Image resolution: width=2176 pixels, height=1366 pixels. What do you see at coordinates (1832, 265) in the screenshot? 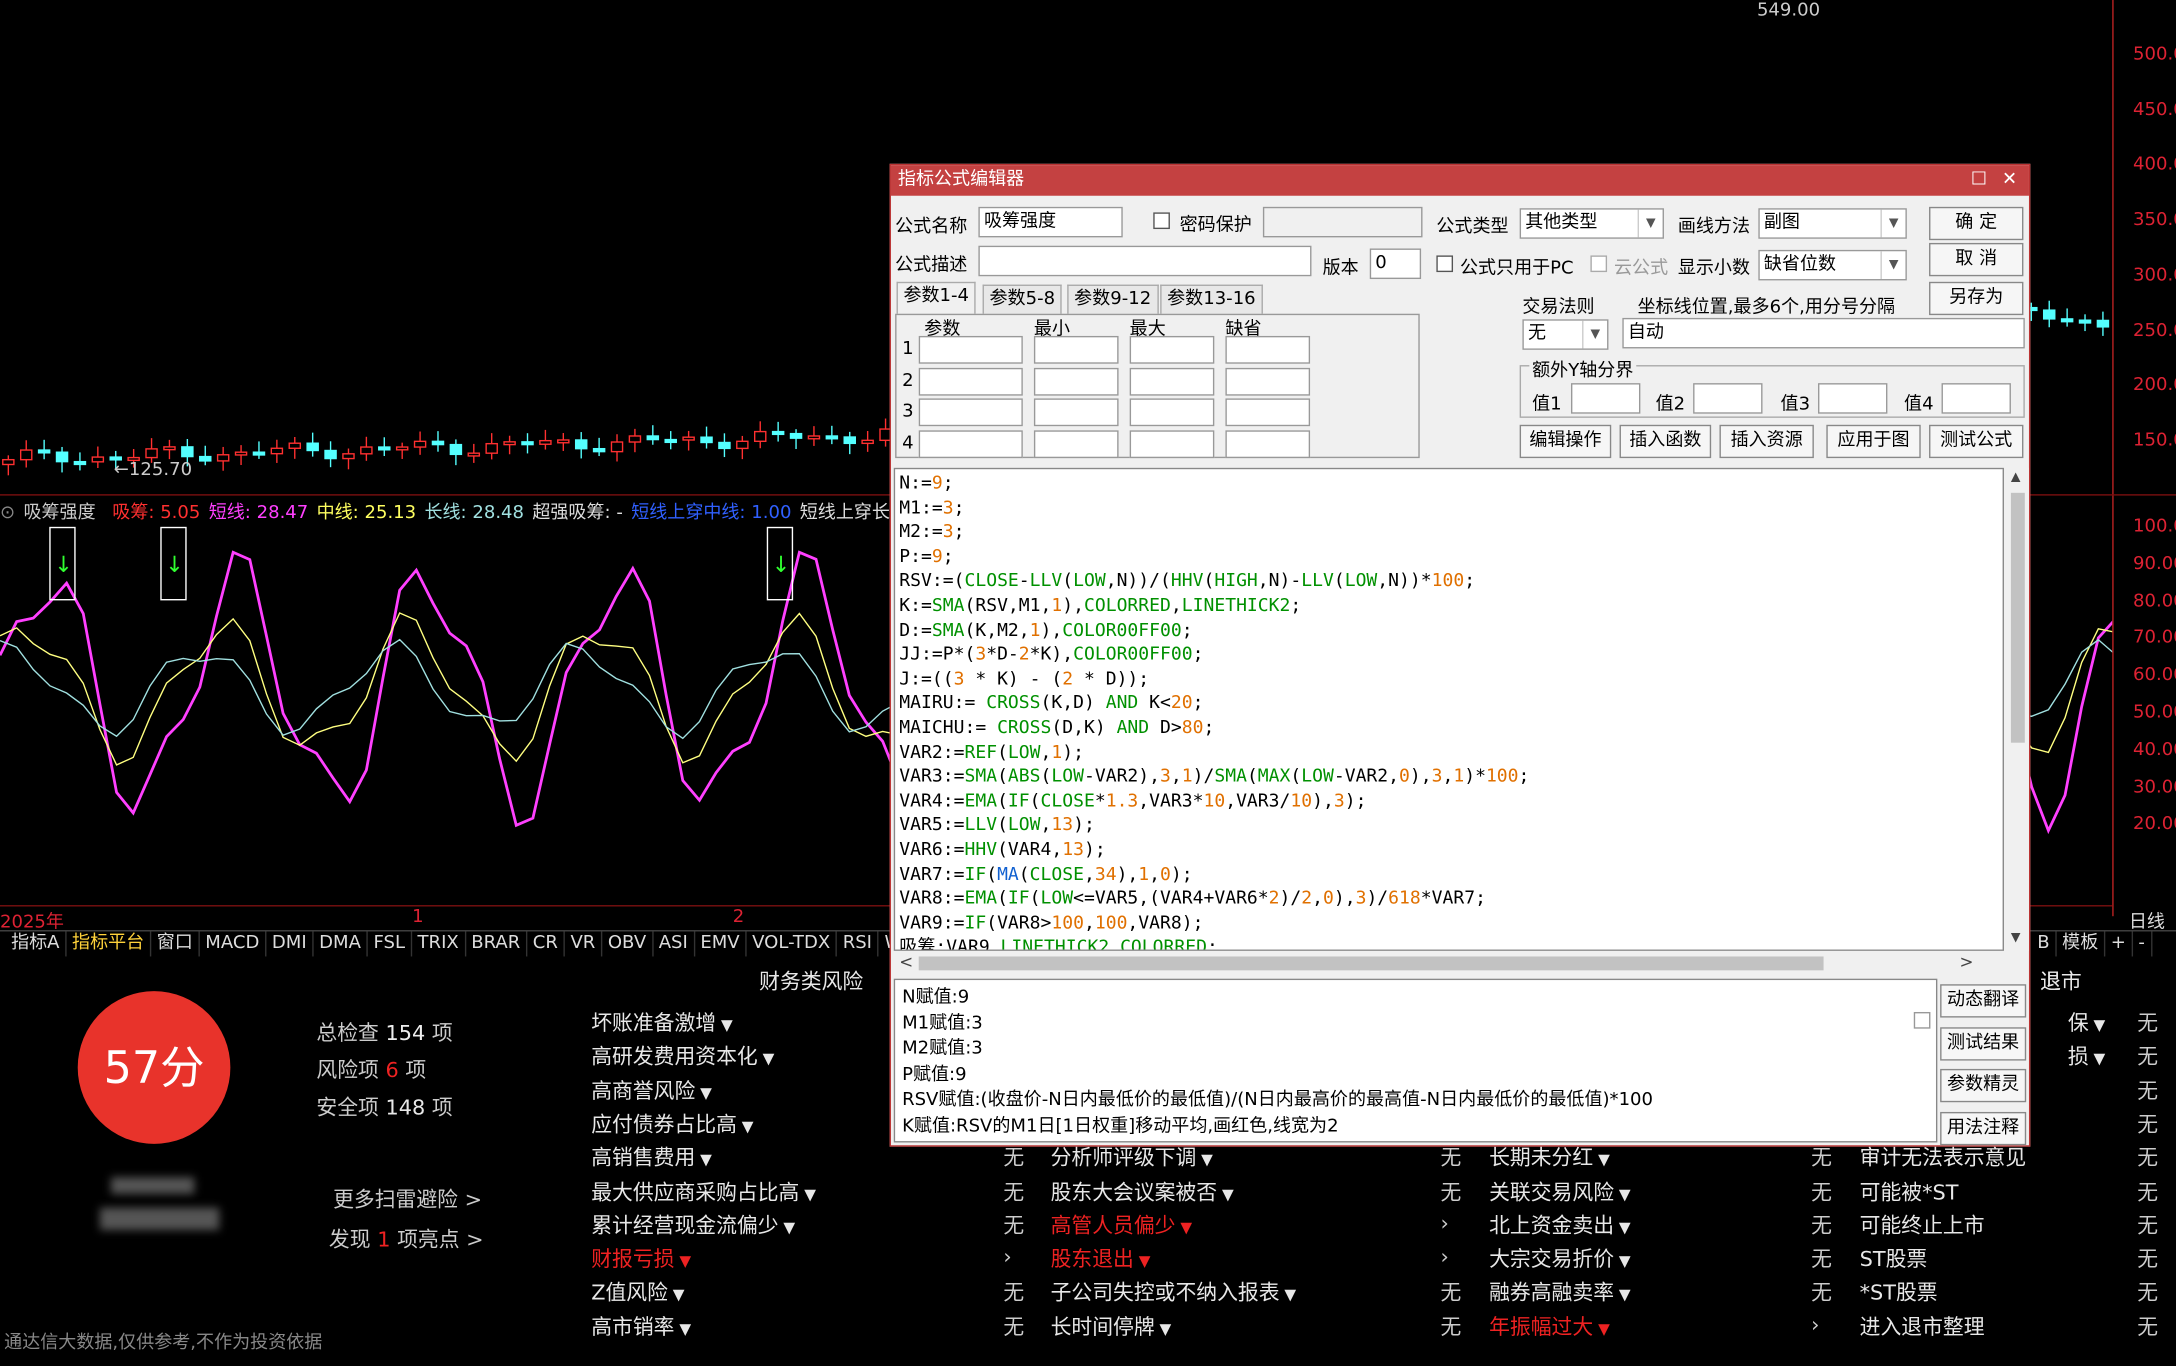
I see `decimal-select: 缺省位数 ▼` at bounding box center [1832, 265].